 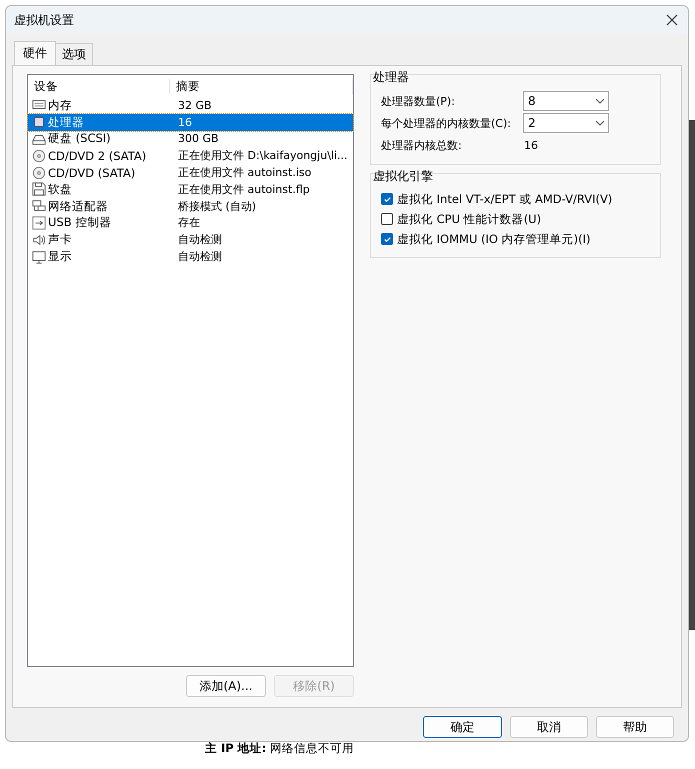 I want to click on device-summary: 存在, so click(x=189, y=222).